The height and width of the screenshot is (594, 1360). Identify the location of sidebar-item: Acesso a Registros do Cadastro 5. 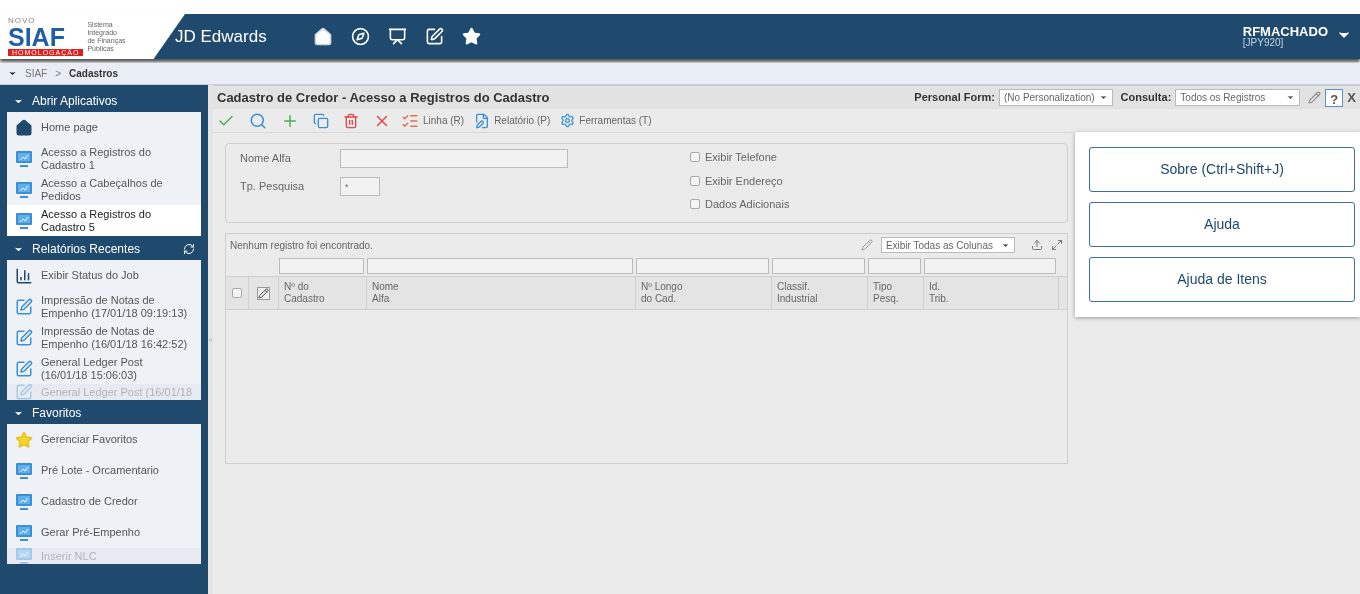
(104, 220).